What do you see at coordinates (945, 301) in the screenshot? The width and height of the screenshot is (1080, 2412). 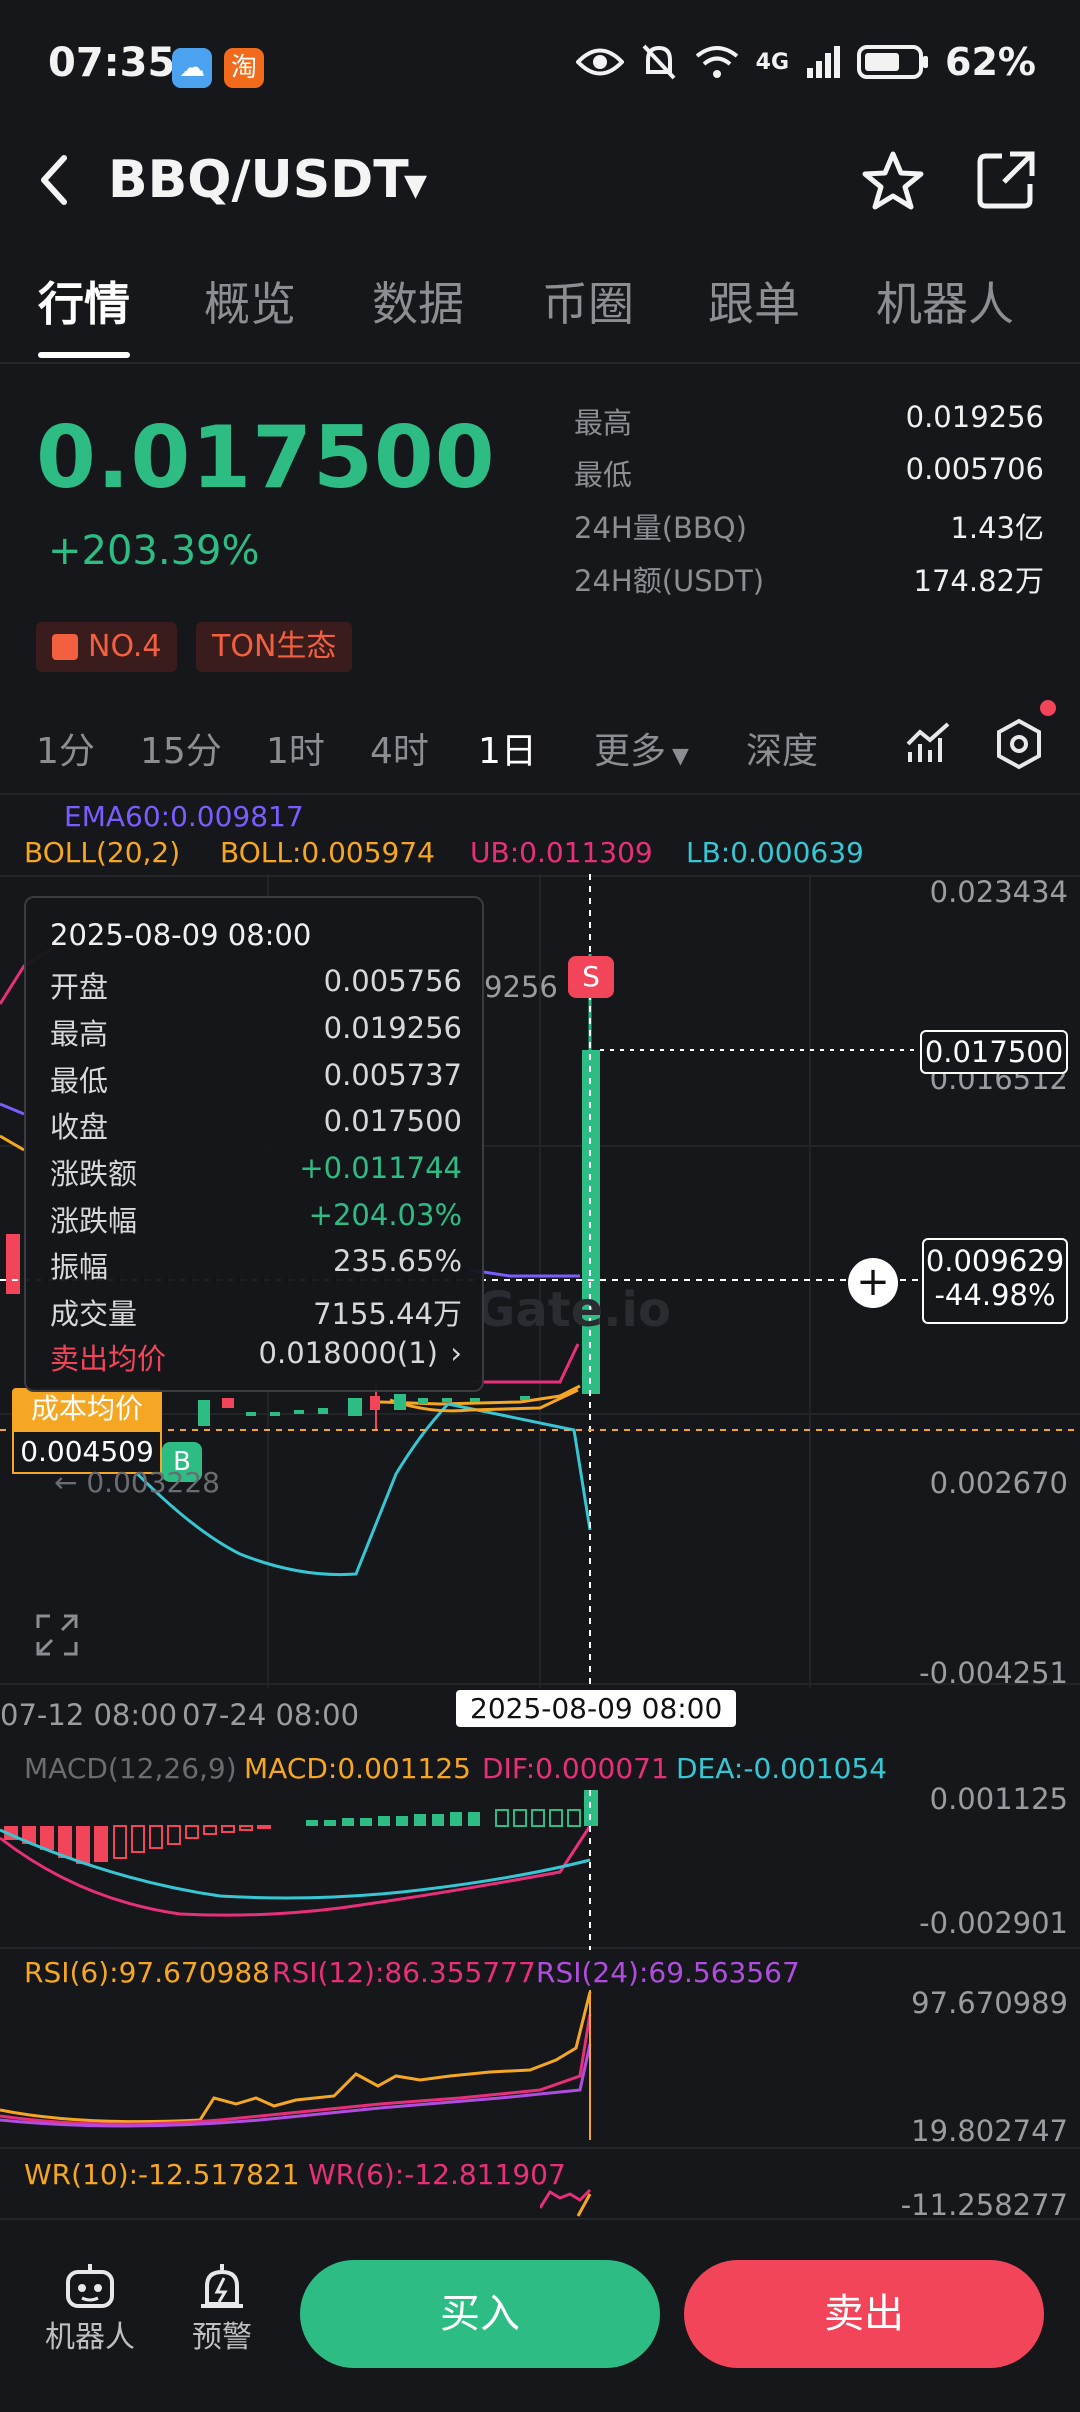 I see `tab-bots: 机器人` at bounding box center [945, 301].